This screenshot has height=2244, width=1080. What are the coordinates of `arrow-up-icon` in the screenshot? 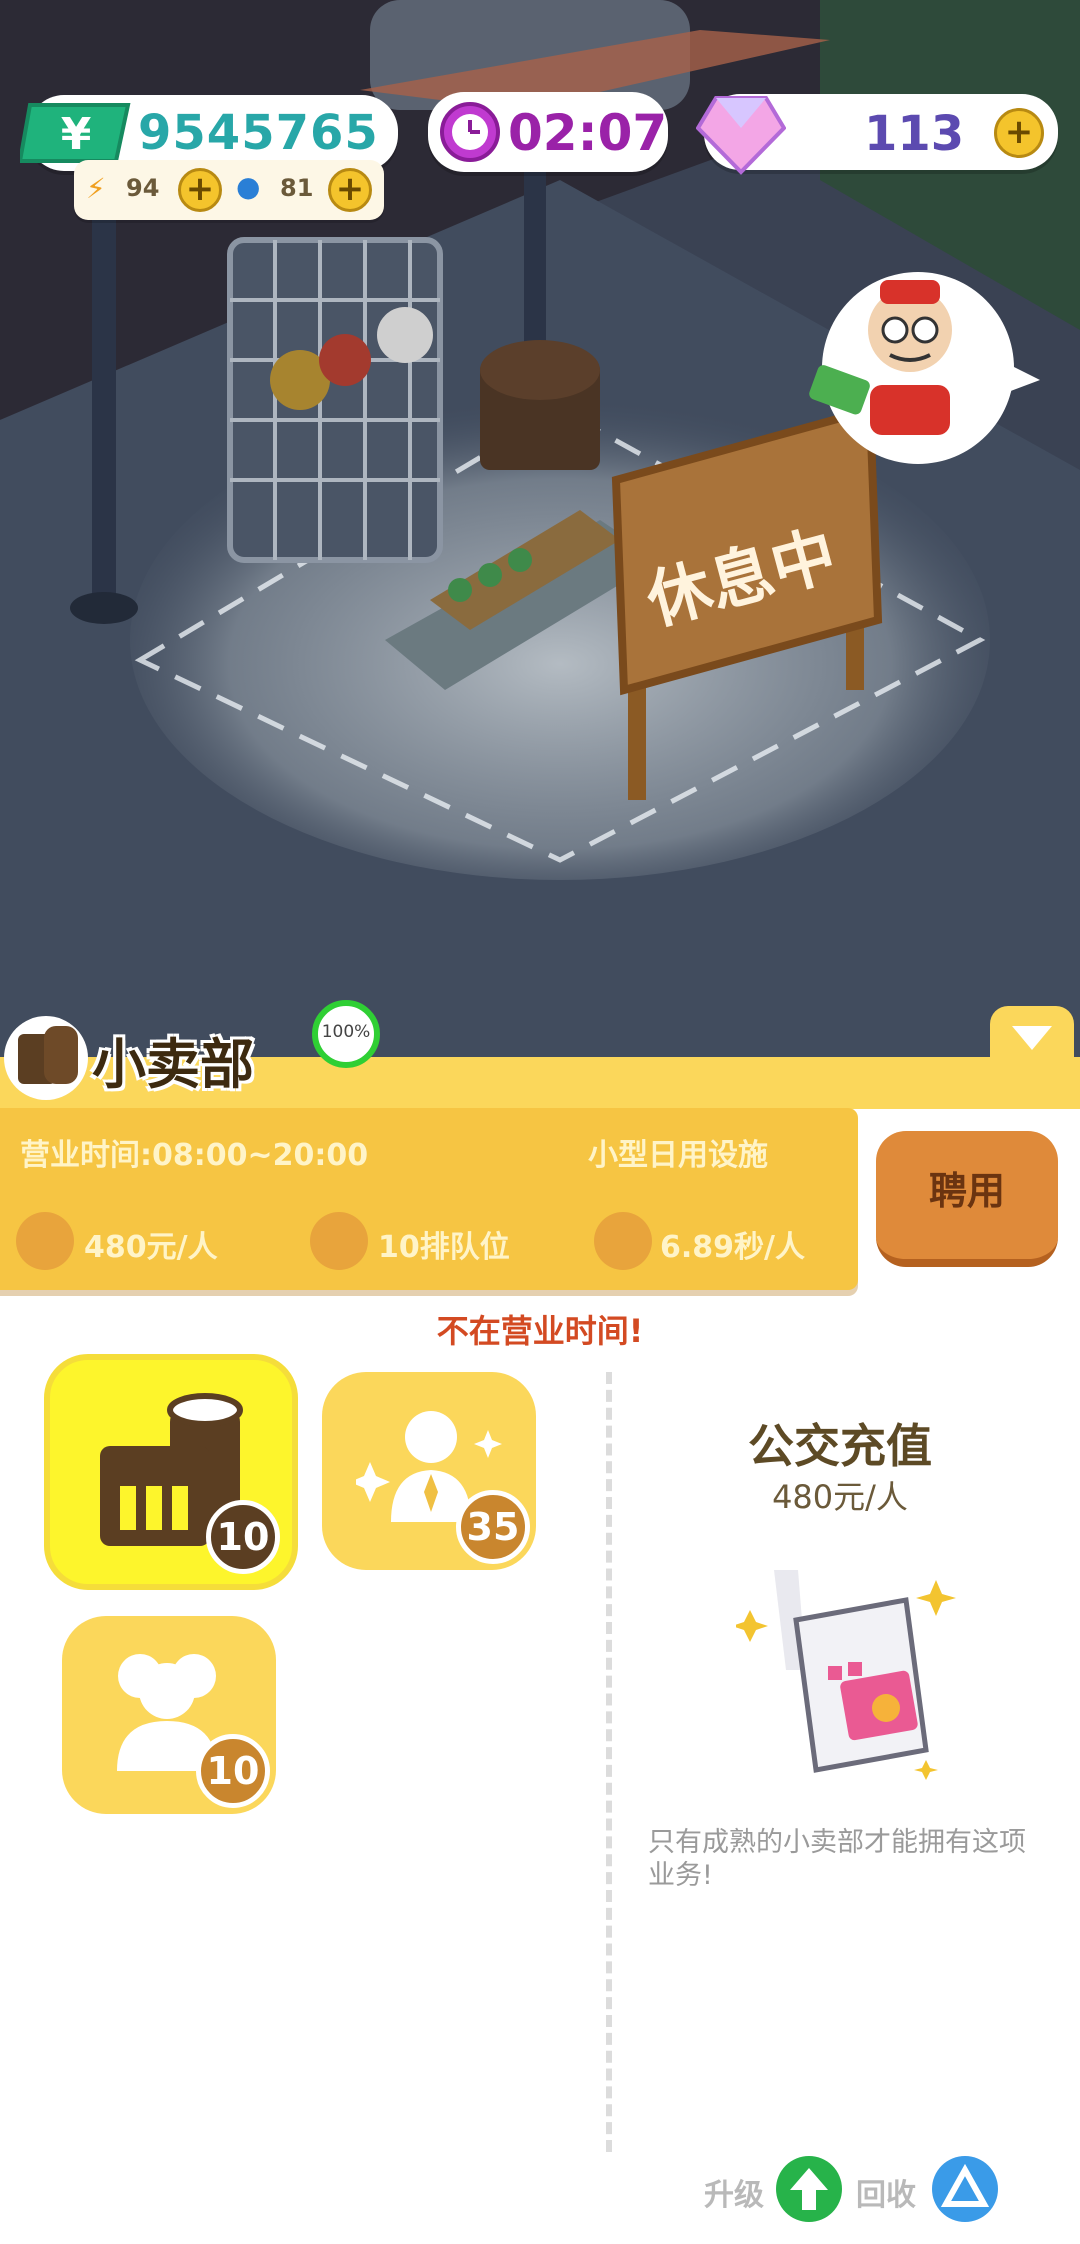 It's located at (809, 2189).